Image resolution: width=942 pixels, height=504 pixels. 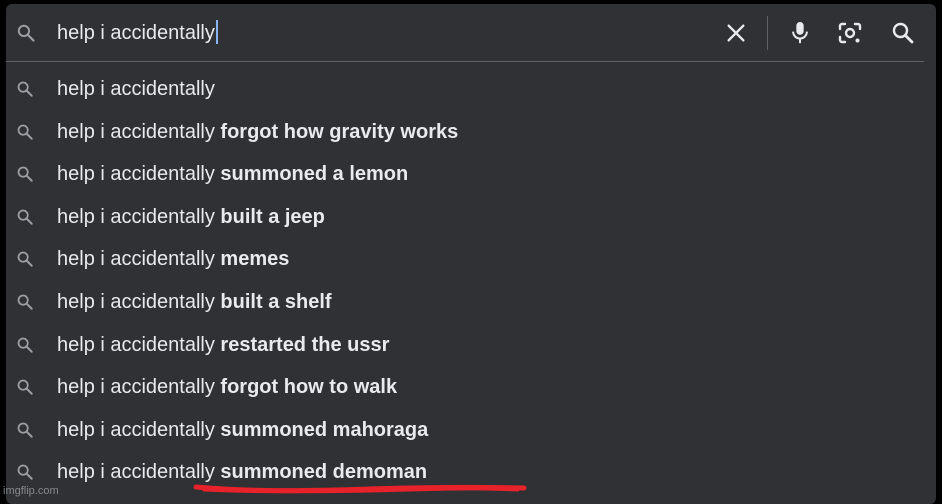 What do you see at coordinates (321, 429) in the screenshot?
I see `suggestion-completion: summoned mahoraga` at bounding box center [321, 429].